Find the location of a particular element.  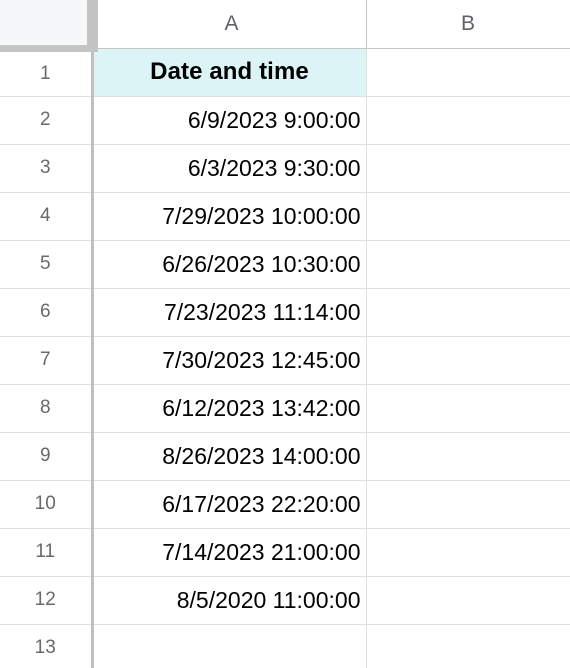

table-row: 11 7/14/2023 21:00:00 is located at coordinates (285, 552).